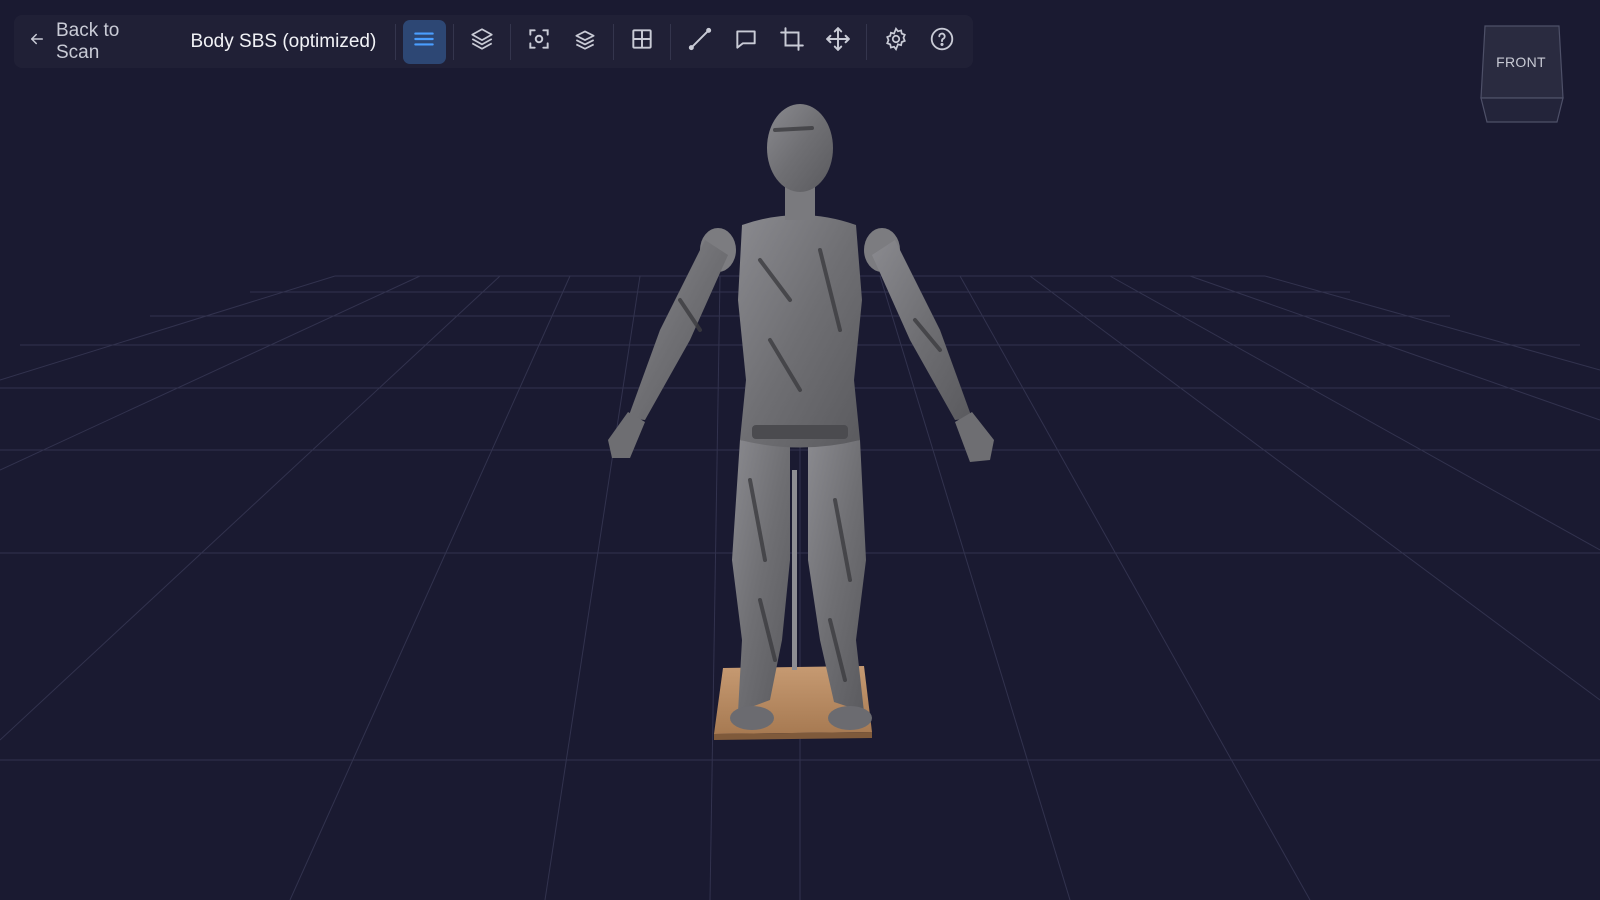  I want to click on back-to-scan-button: Back to Scan, so click(102, 41).